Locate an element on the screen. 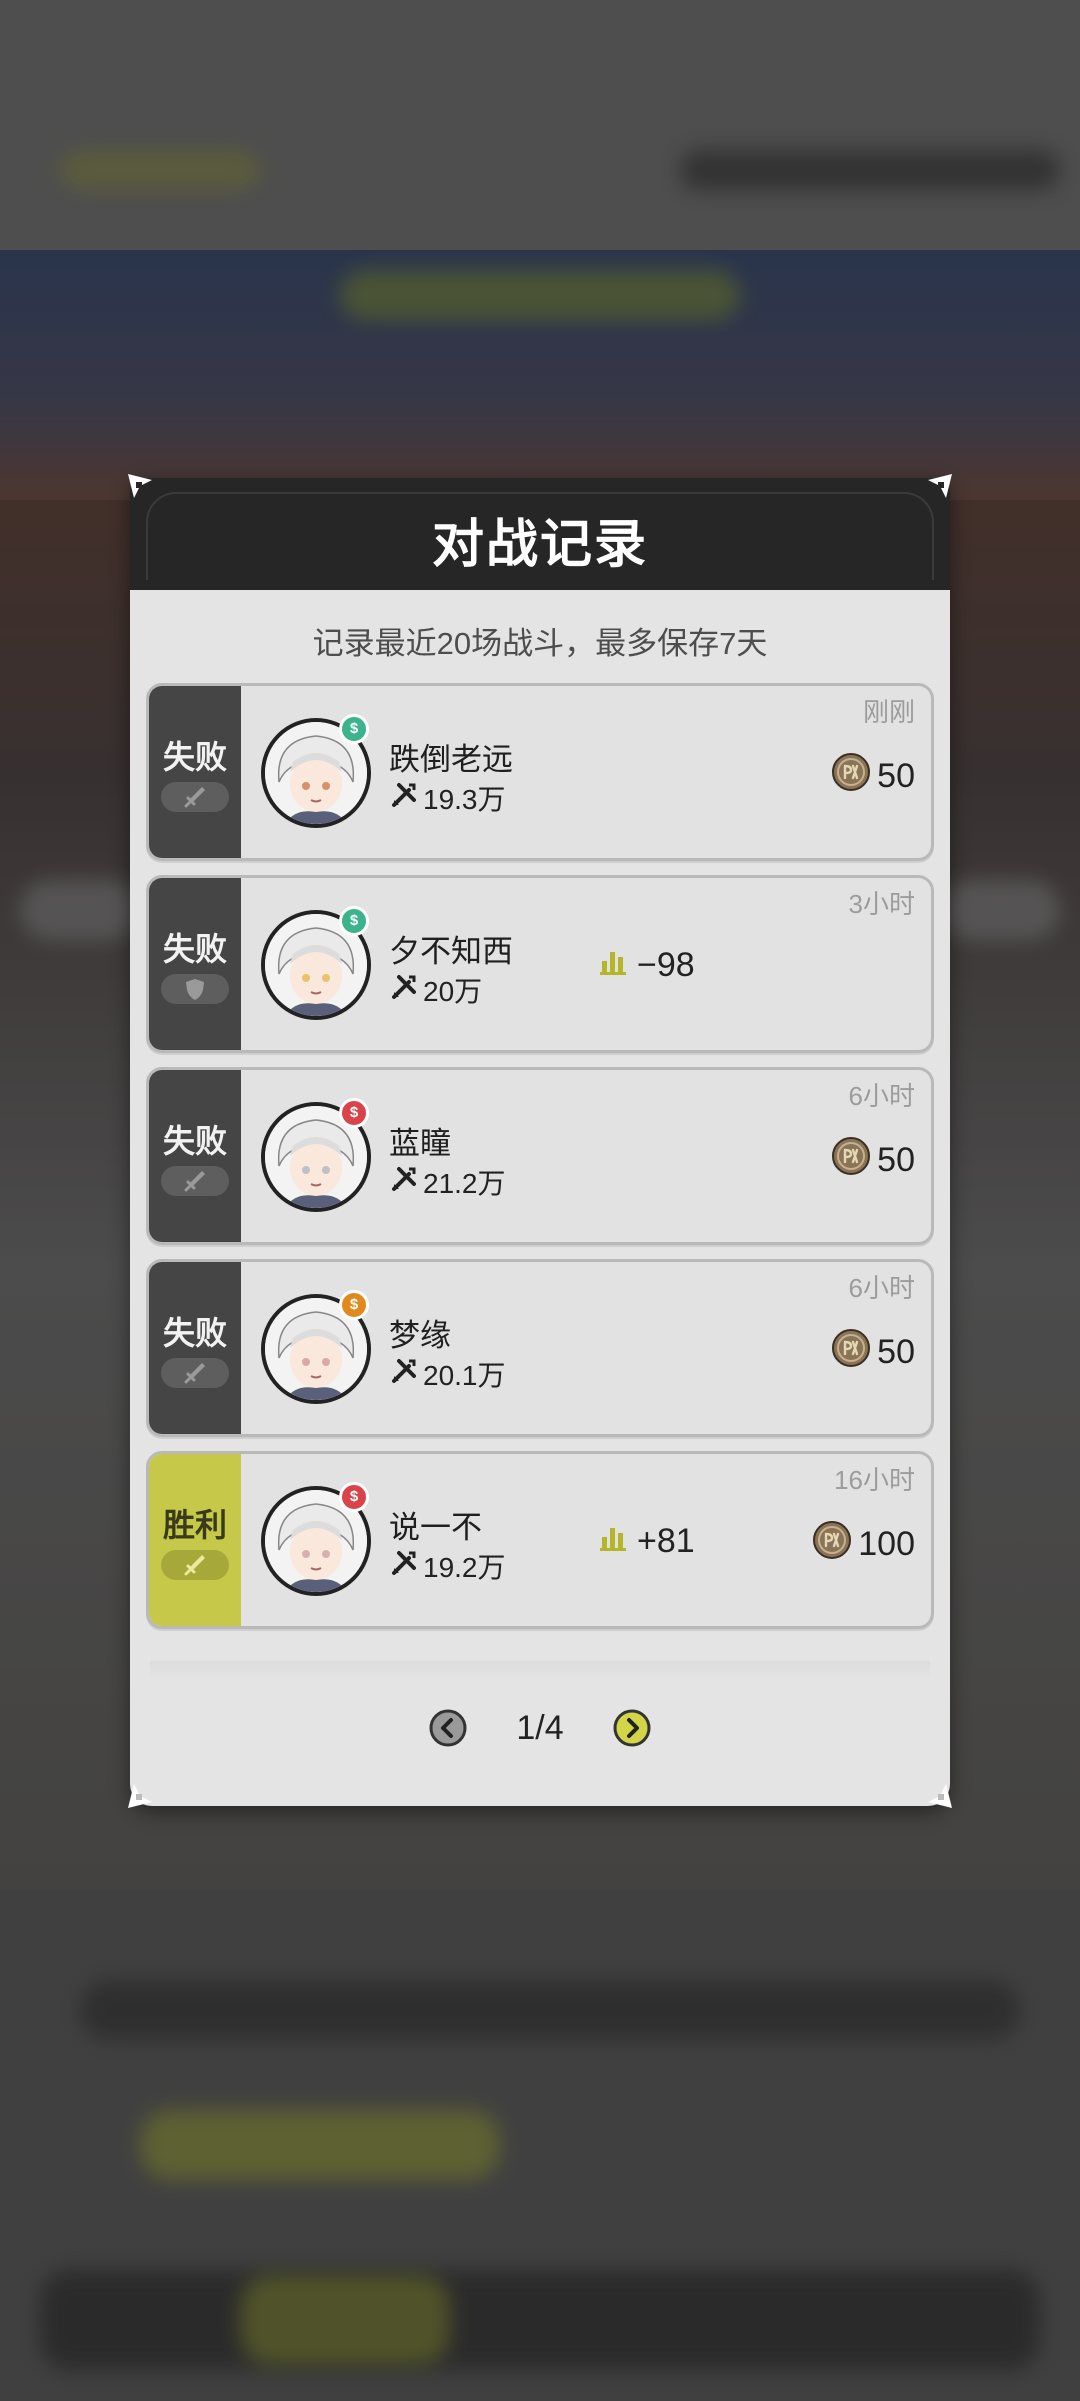 The height and width of the screenshot is (2401, 1080). player-name: 蓝瞳 is located at coordinates (420, 1143).